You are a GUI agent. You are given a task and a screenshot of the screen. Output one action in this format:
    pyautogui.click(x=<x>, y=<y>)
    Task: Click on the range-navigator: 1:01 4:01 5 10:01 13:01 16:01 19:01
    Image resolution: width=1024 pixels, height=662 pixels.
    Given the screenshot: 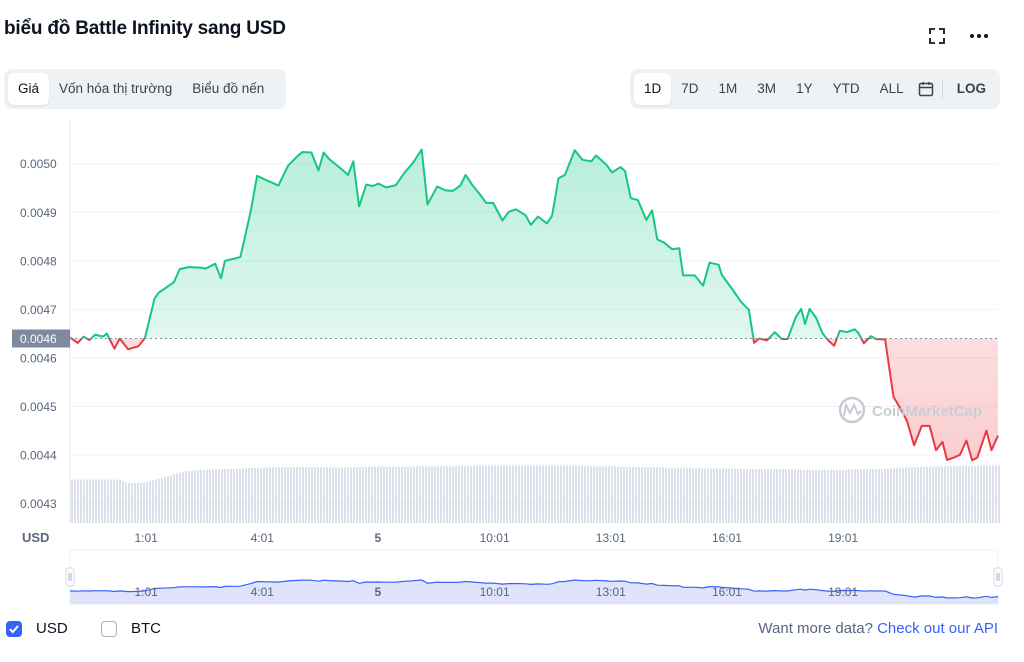 What is the action you would take?
    pyautogui.click(x=534, y=577)
    